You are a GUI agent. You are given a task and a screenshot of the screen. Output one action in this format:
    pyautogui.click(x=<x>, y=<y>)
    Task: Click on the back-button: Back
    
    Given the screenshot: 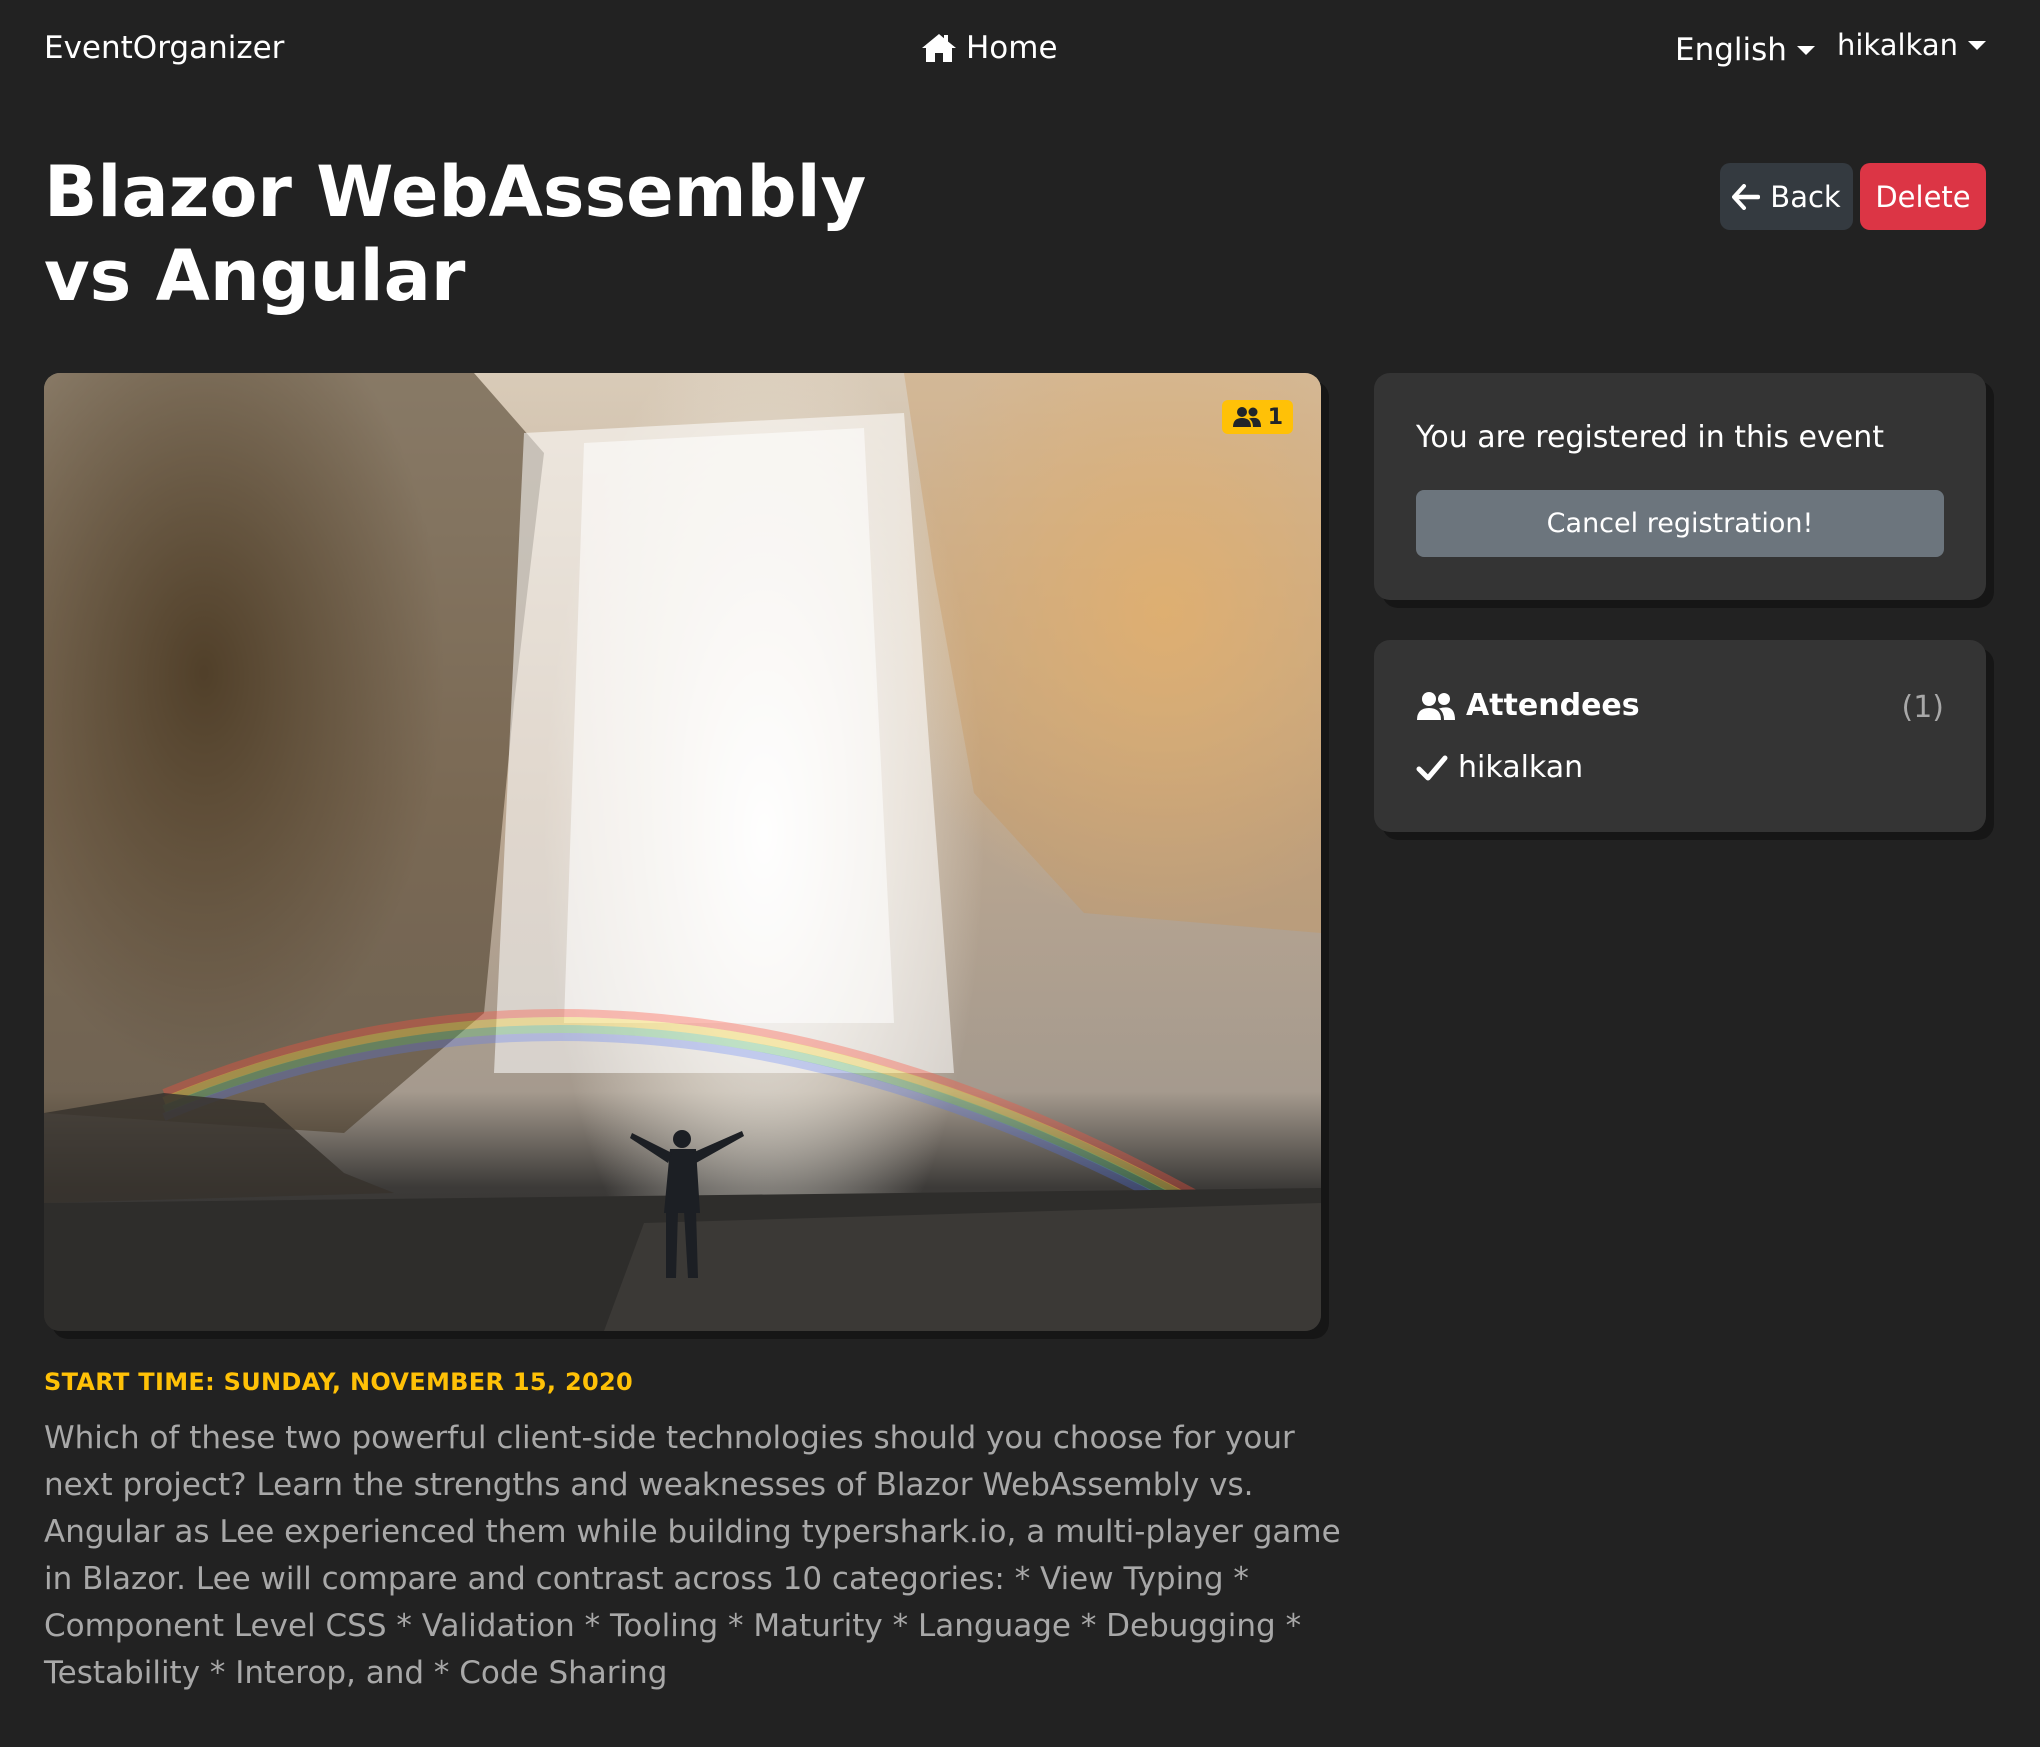 What is the action you would take?
    pyautogui.click(x=1786, y=196)
    